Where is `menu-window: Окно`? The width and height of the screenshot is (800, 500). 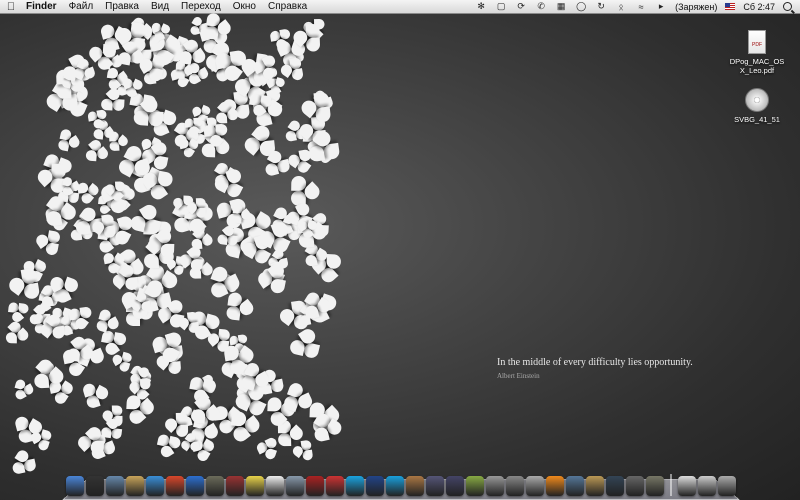
menu-window: Окно is located at coordinates (244, 7).